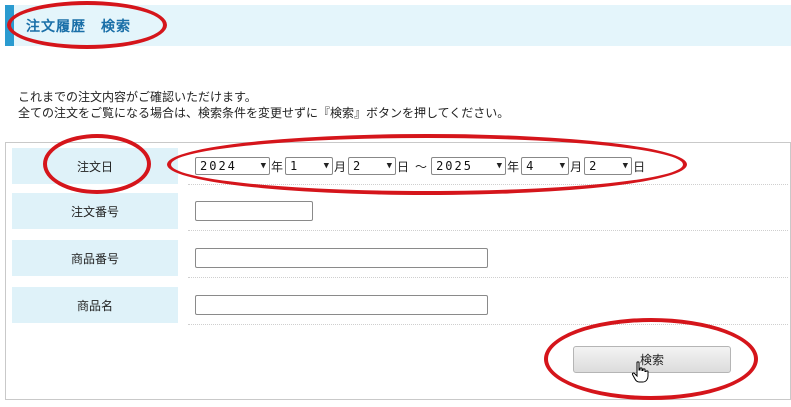  Describe the element at coordinates (651, 359) in the screenshot. I see `annotation-circle-search-button` at that location.